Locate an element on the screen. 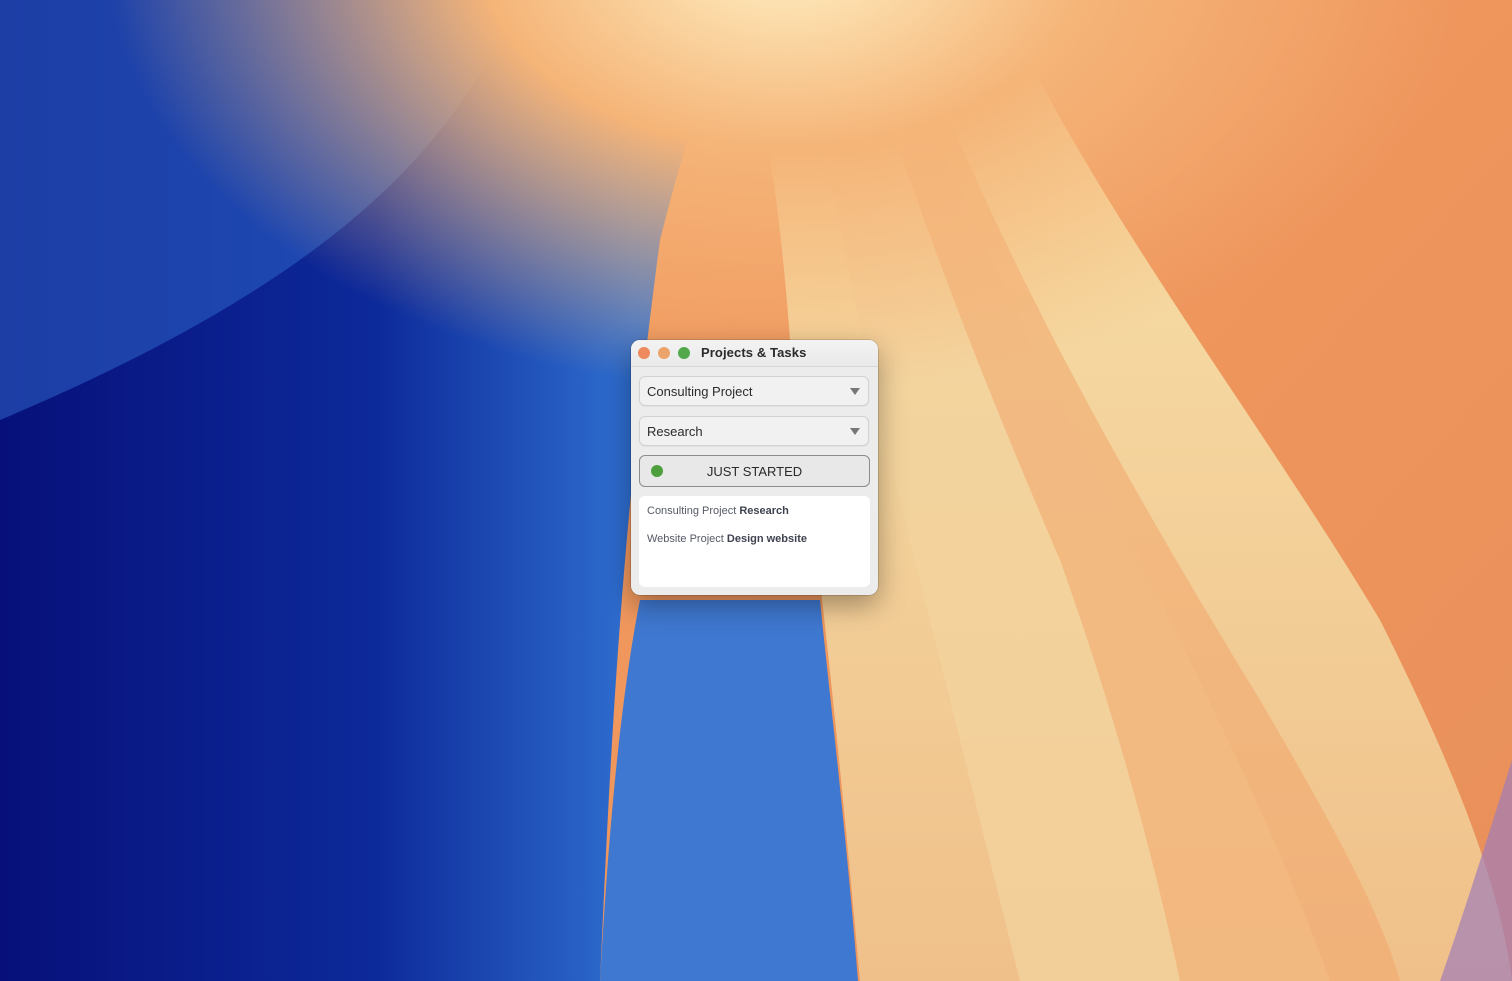 This screenshot has height=981, width=1512. status-button-label: JUST STARTED is located at coordinates (754, 471).